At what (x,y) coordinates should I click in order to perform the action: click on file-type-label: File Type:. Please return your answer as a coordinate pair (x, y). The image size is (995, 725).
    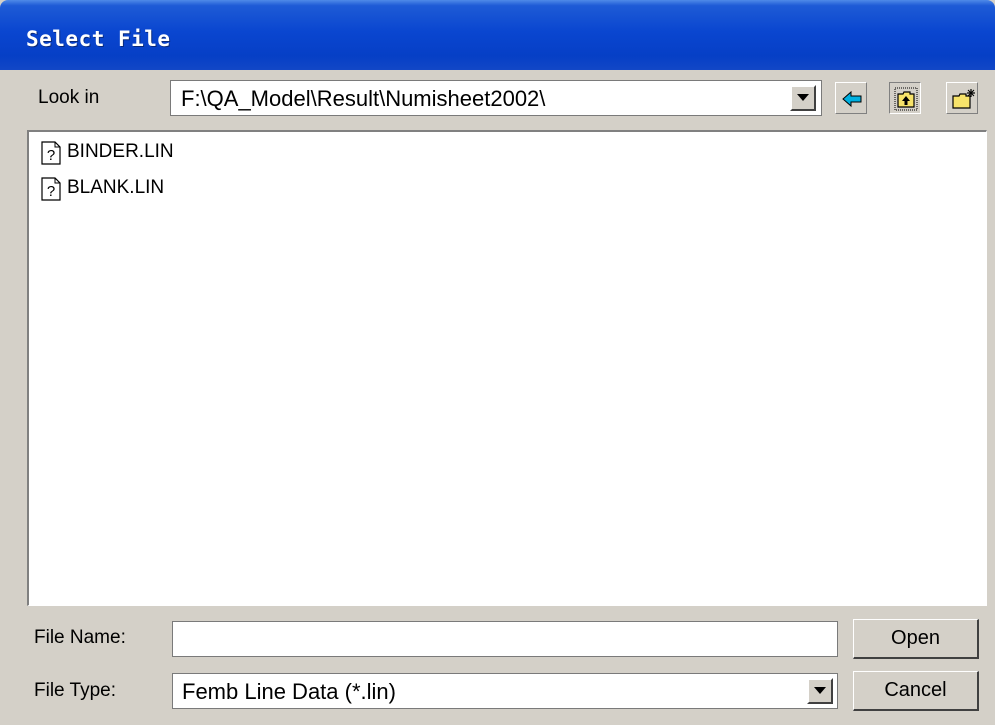
    Looking at the image, I should click on (75, 690).